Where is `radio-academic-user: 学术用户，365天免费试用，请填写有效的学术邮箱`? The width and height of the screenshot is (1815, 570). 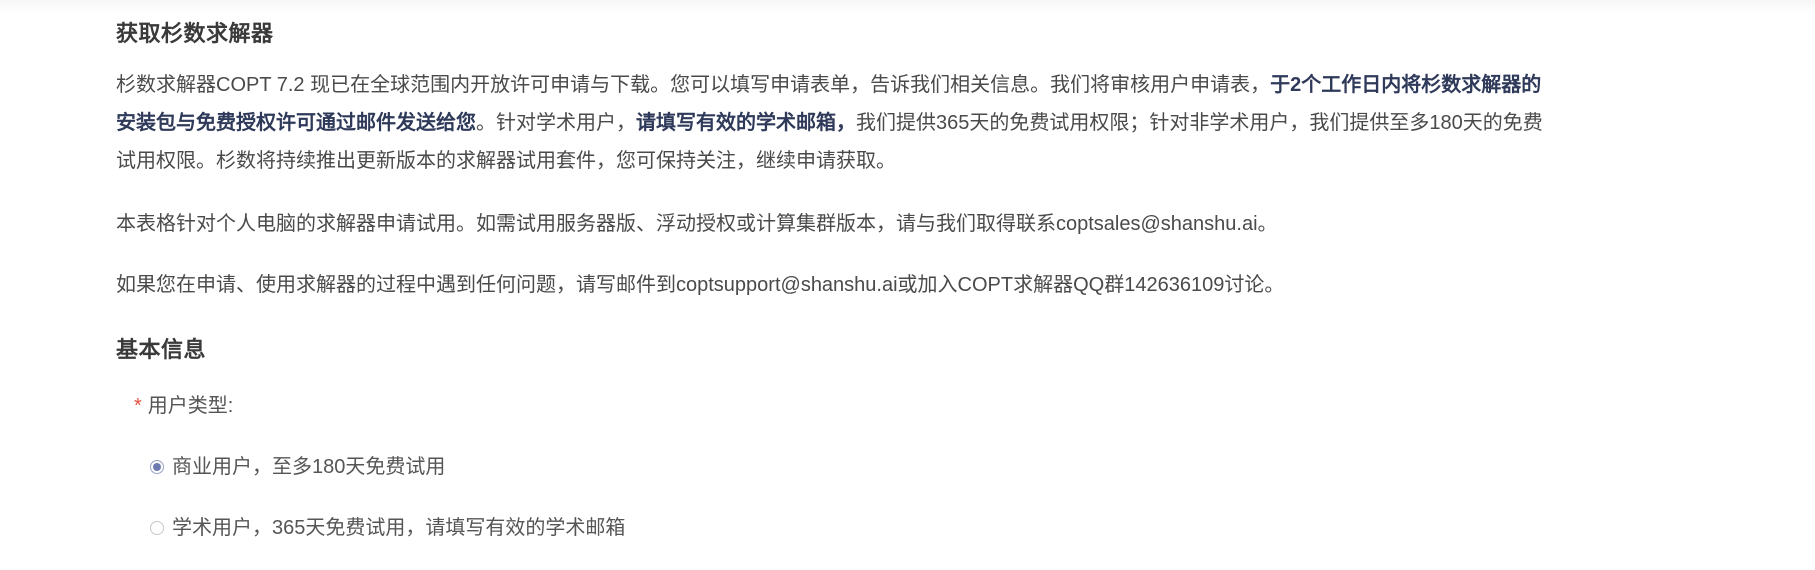 radio-academic-user: 学术用户，365天免费试用，请填写有效的学术邮箱 is located at coordinates (387, 528).